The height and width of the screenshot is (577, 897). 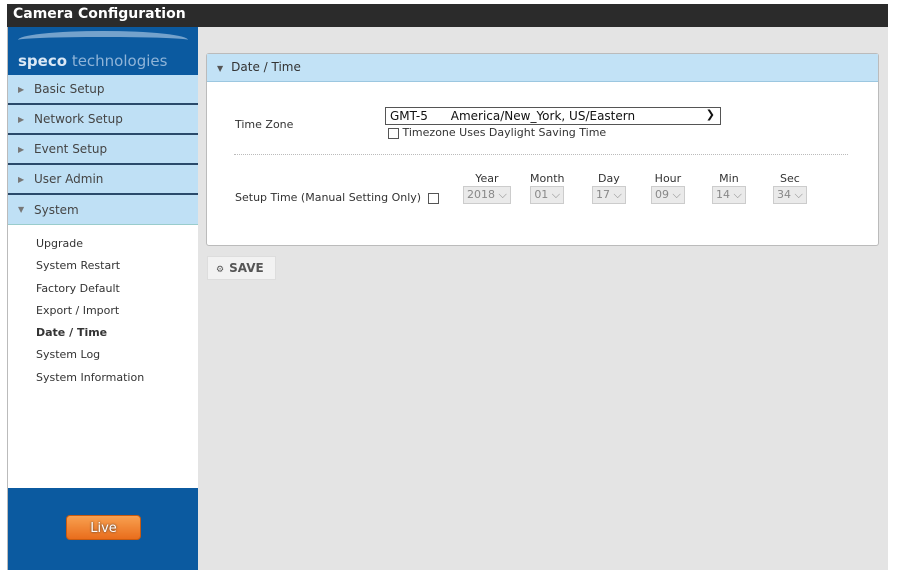 What do you see at coordinates (117, 293) in the screenshot?
I see `submenu-factory-default: Factory Default` at bounding box center [117, 293].